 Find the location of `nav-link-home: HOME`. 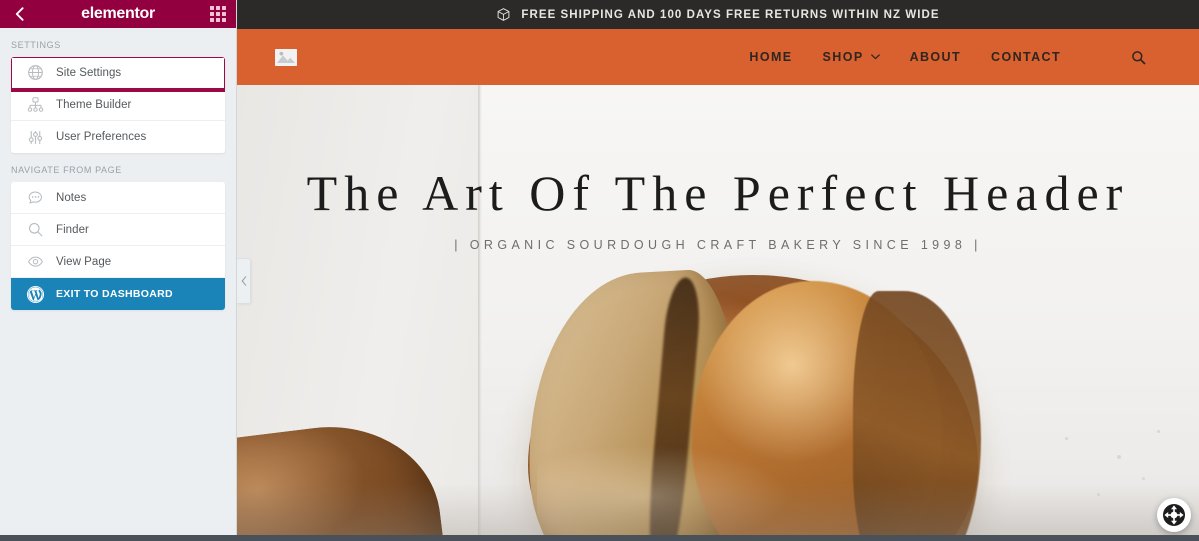

nav-link-home: HOME is located at coordinates (770, 57).